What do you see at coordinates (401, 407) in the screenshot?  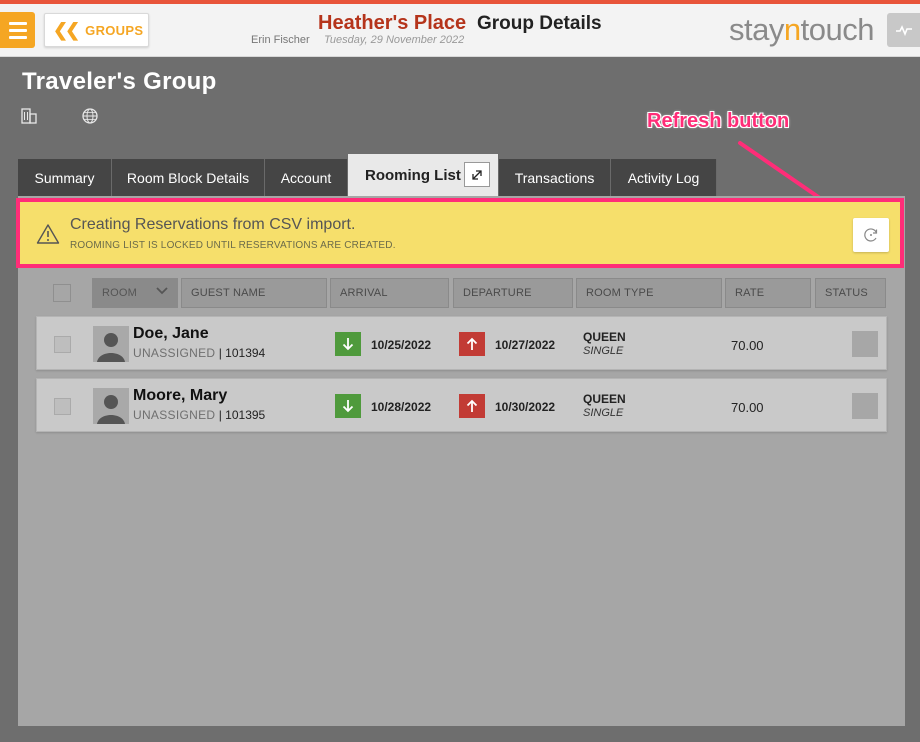 I see `arrival-date: 10/28/2022` at bounding box center [401, 407].